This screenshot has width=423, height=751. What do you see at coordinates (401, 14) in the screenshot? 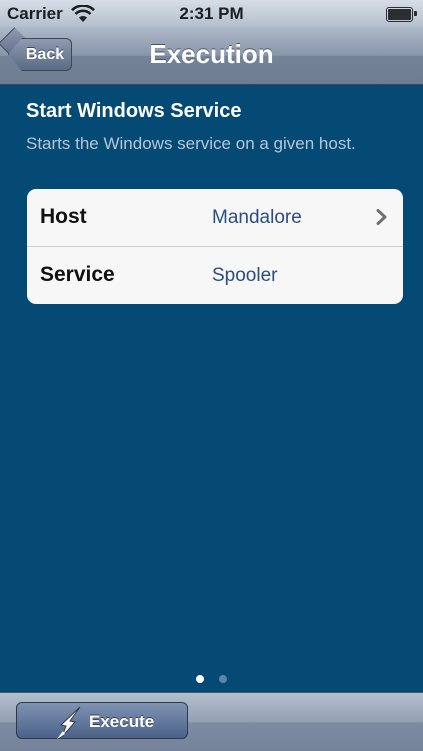
I see `battery-icon` at bounding box center [401, 14].